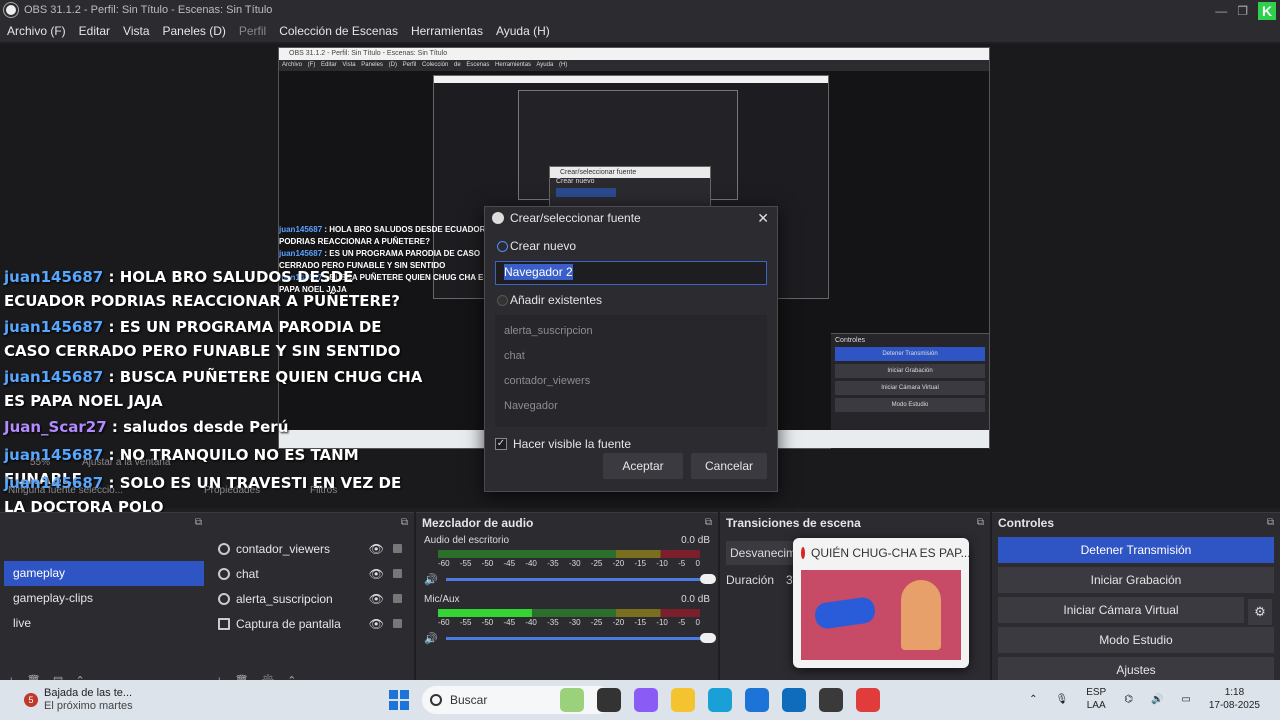  What do you see at coordinates (631, 406) in the screenshot?
I see `existing-source-item: Navegador` at bounding box center [631, 406].